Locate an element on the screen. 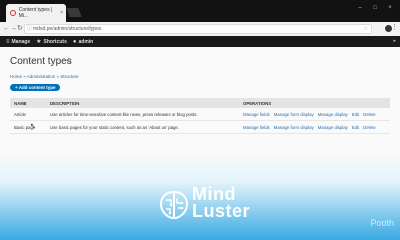 The image size is (400, 240). add-content-type-button: + Add content type is located at coordinates (35, 87).